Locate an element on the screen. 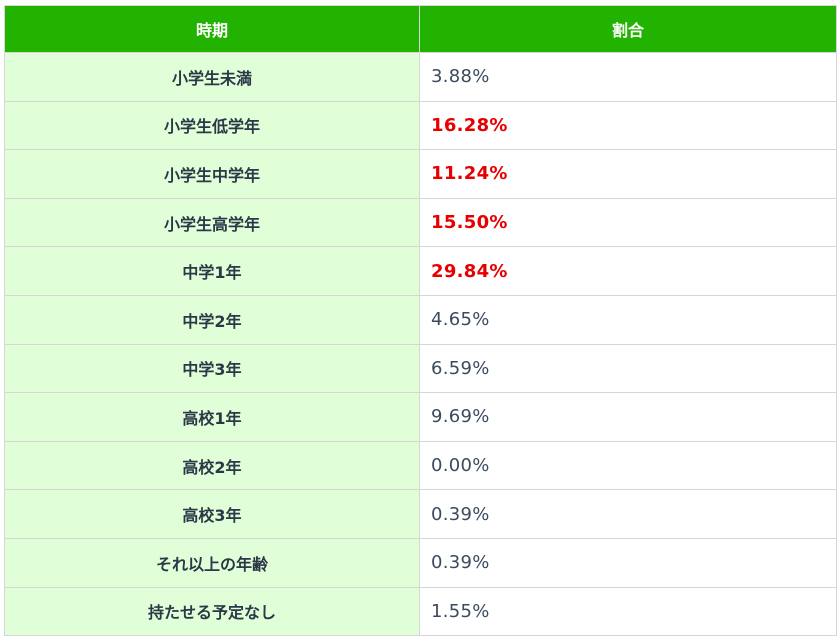  row-ratio: 9.69% is located at coordinates (628, 417).